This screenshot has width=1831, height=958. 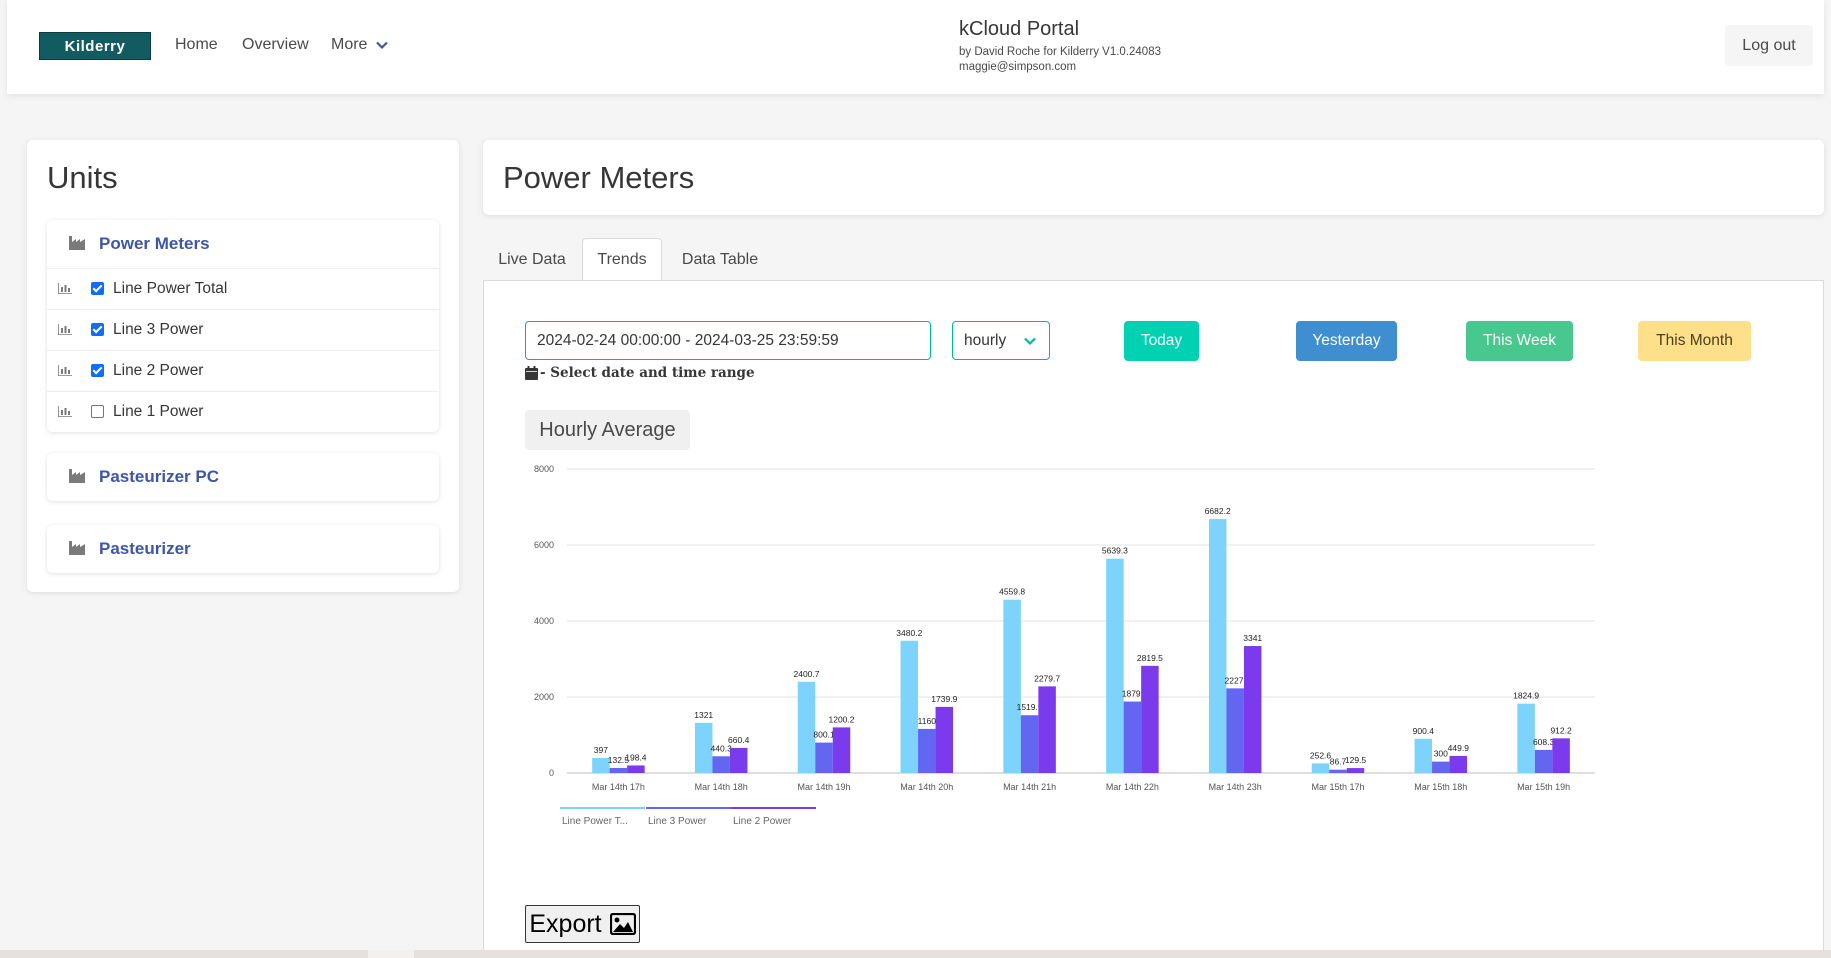 I want to click on nav-more-label: More, so click(x=349, y=44).